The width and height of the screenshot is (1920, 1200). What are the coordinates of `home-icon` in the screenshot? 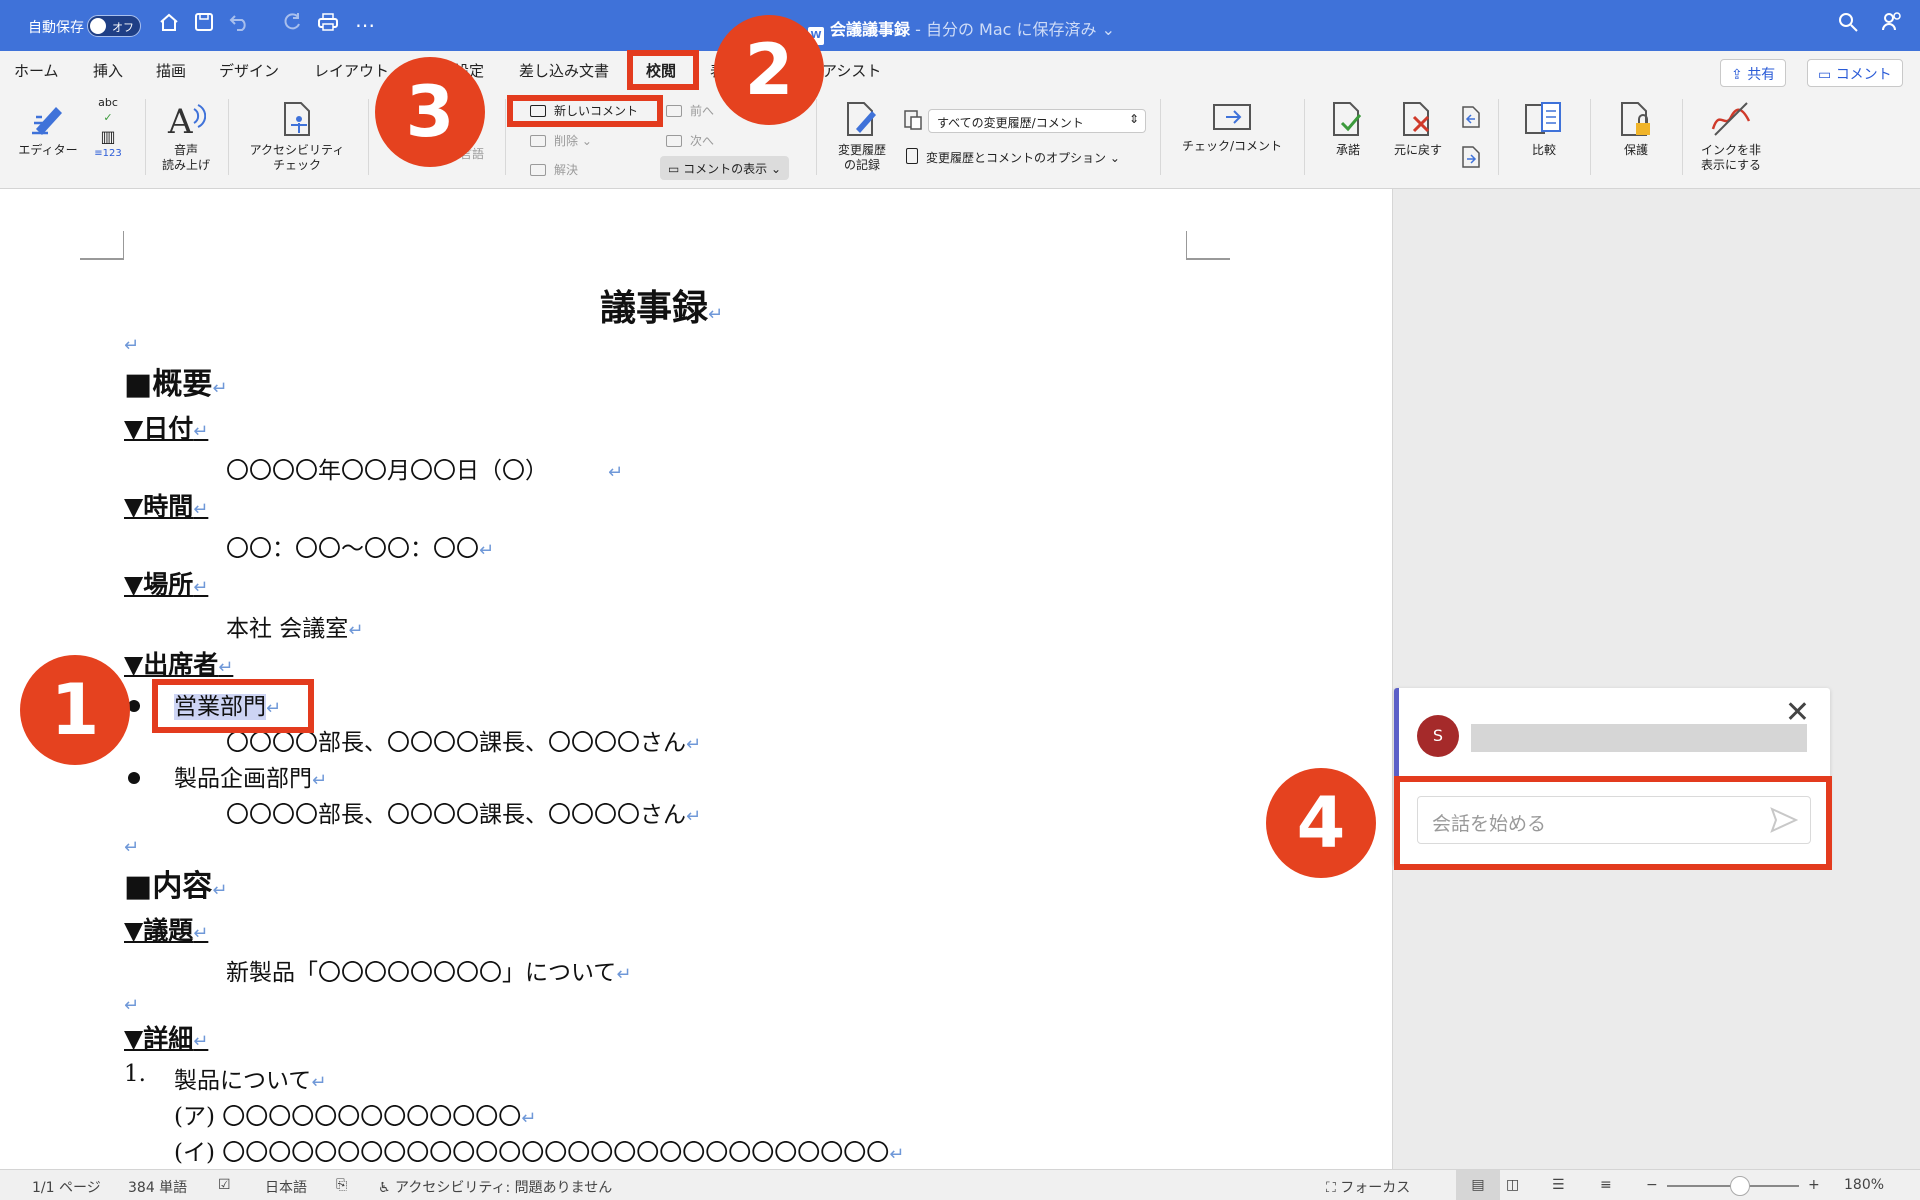 It's located at (169, 25).